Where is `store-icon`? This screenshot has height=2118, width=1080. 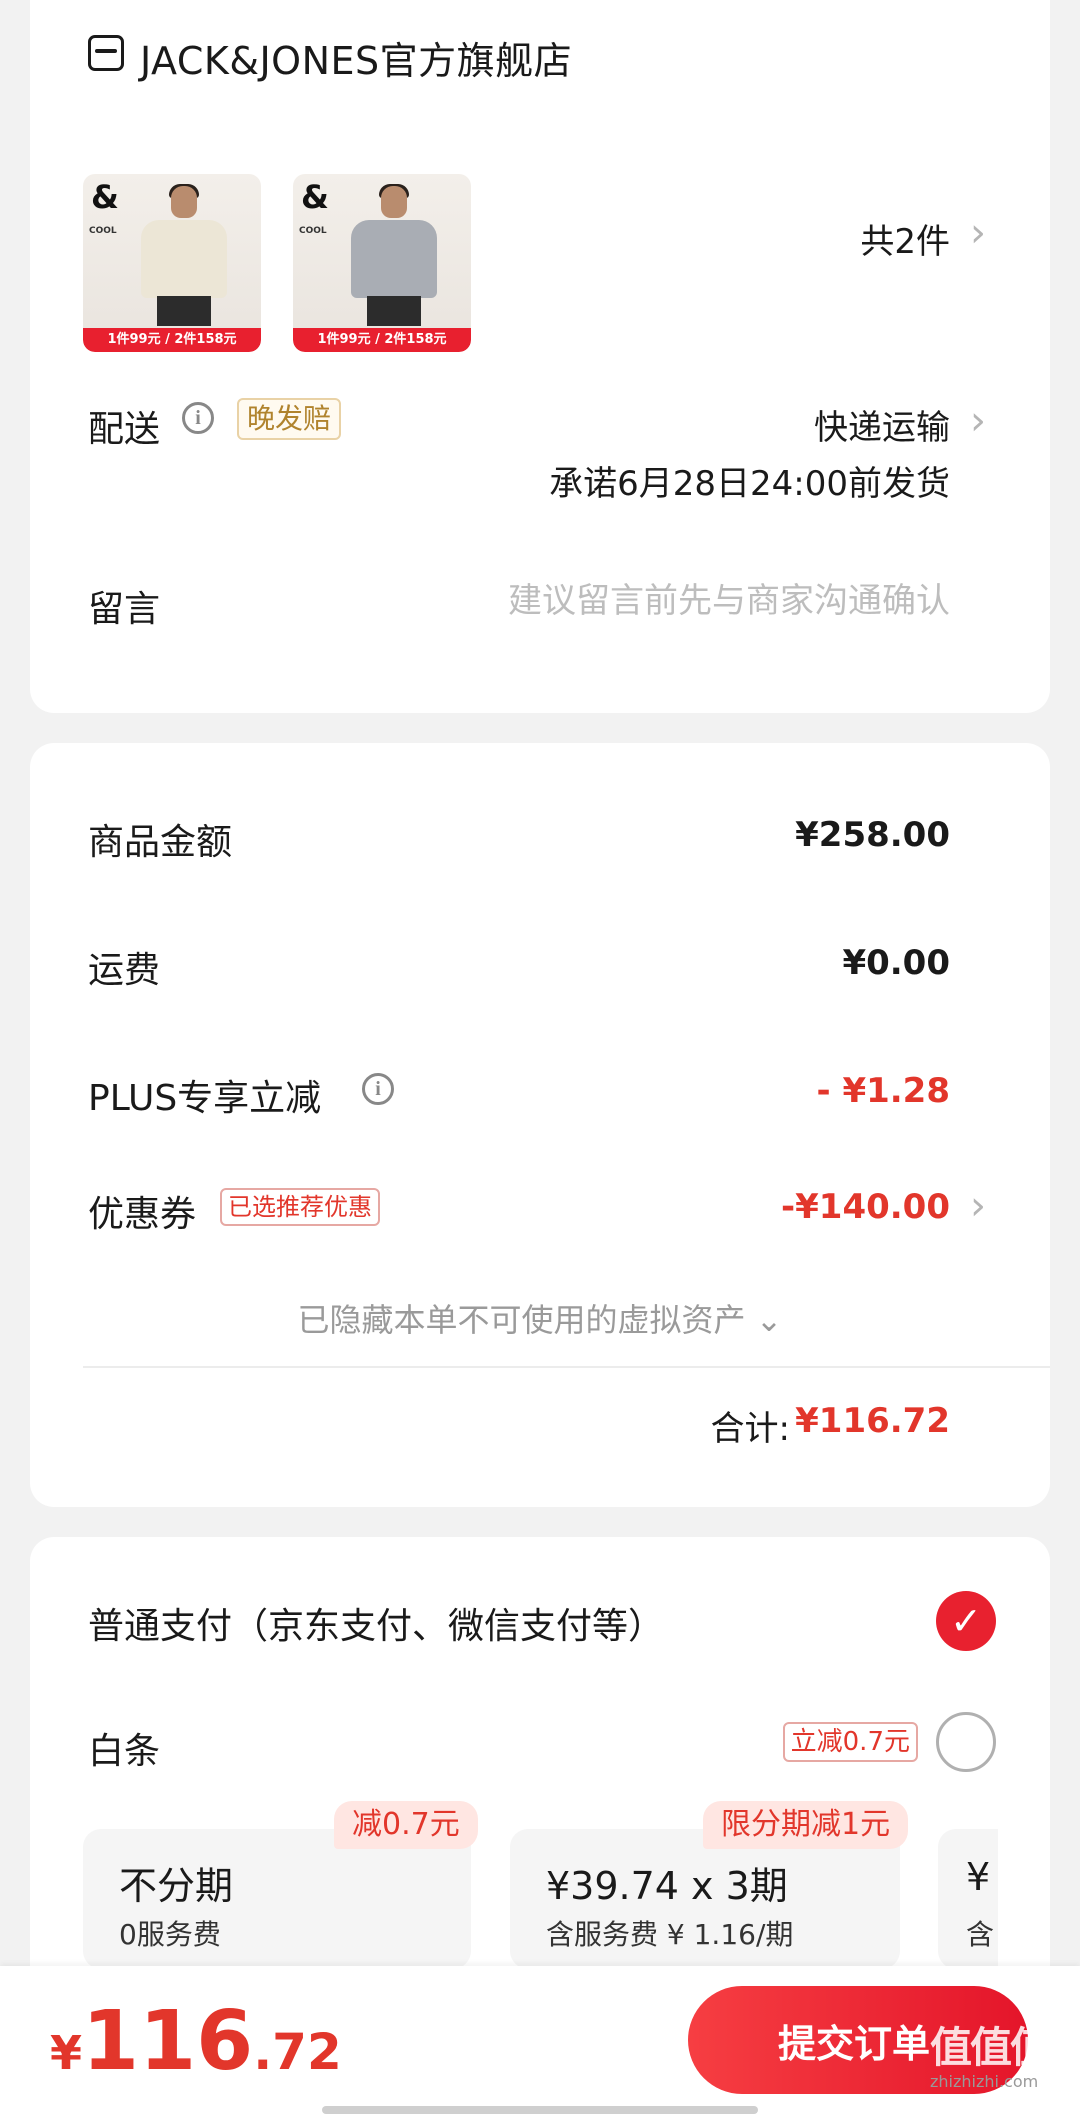
store-icon is located at coordinates (106, 53).